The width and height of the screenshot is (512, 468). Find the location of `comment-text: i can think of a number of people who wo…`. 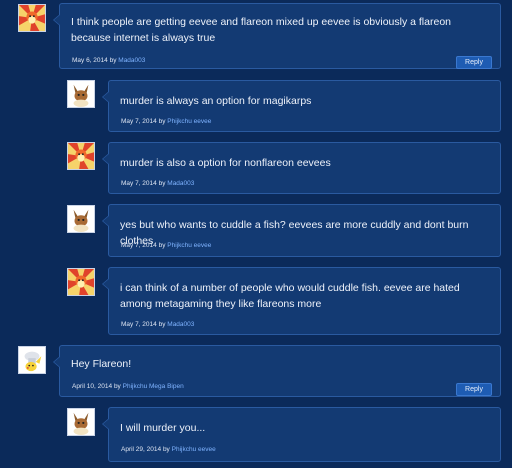

comment-text: i can think of a number of people who wo… is located at coordinates (290, 296).